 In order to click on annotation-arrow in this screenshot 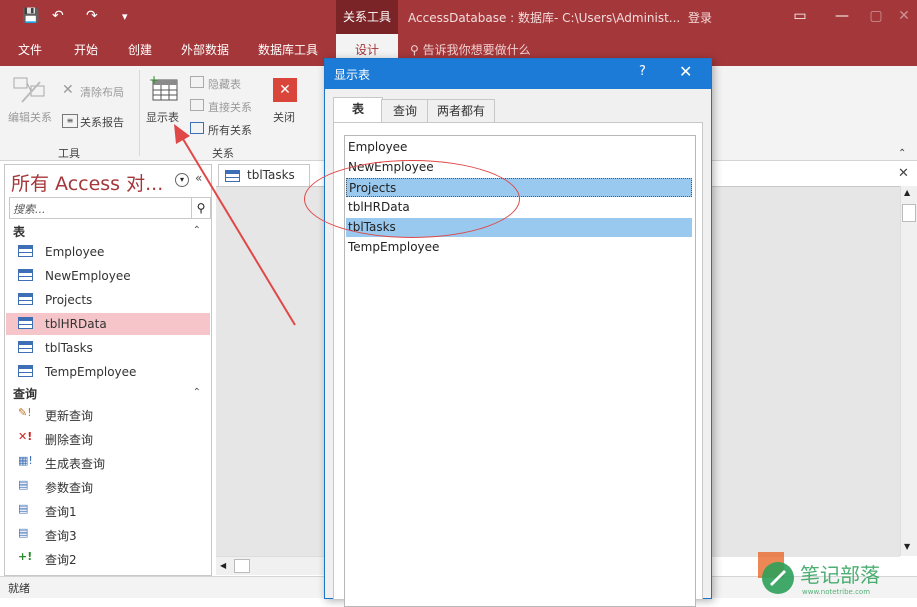, I will do `click(235, 225)`.